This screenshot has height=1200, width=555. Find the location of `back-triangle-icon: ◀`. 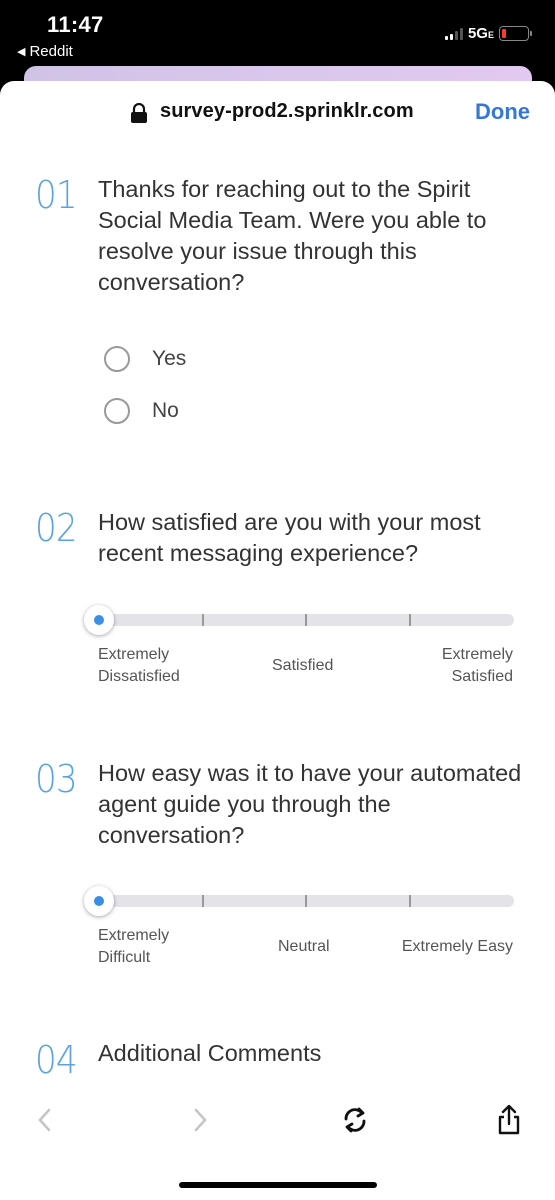

back-triangle-icon: ◀ is located at coordinates (21, 52).